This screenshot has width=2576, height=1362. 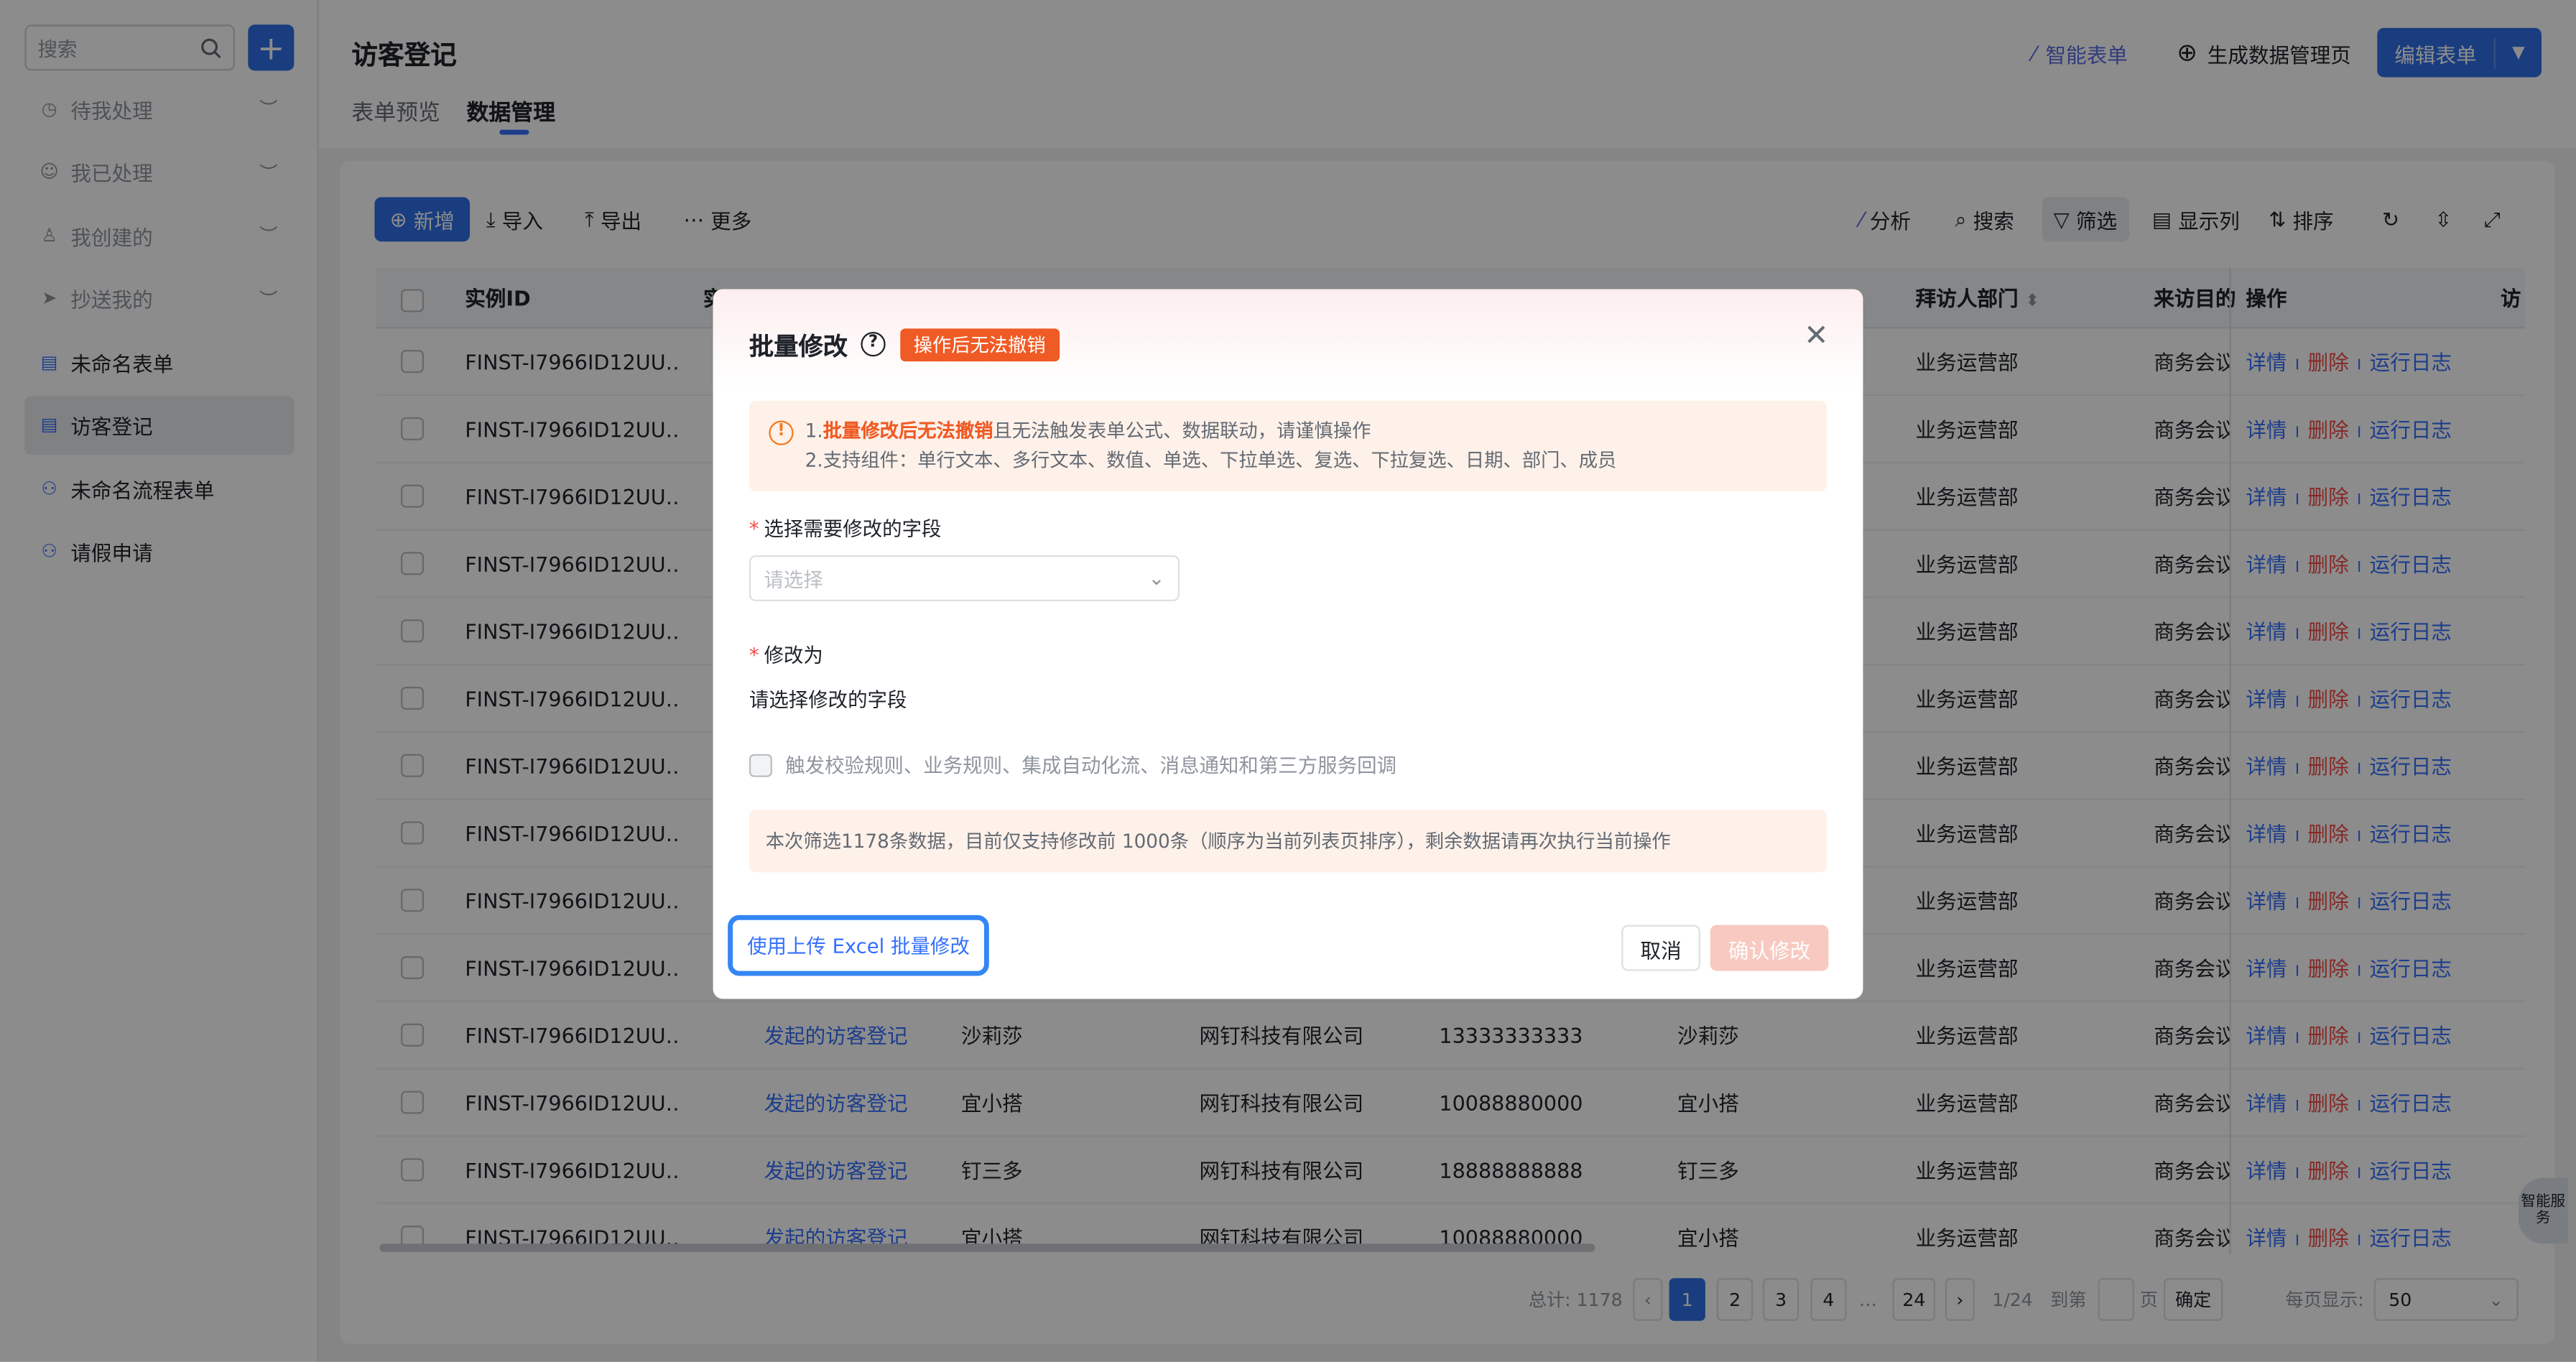 What do you see at coordinates (798, 346) in the screenshot?
I see `dialog-title: 批量修改` at bounding box center [798, 346].